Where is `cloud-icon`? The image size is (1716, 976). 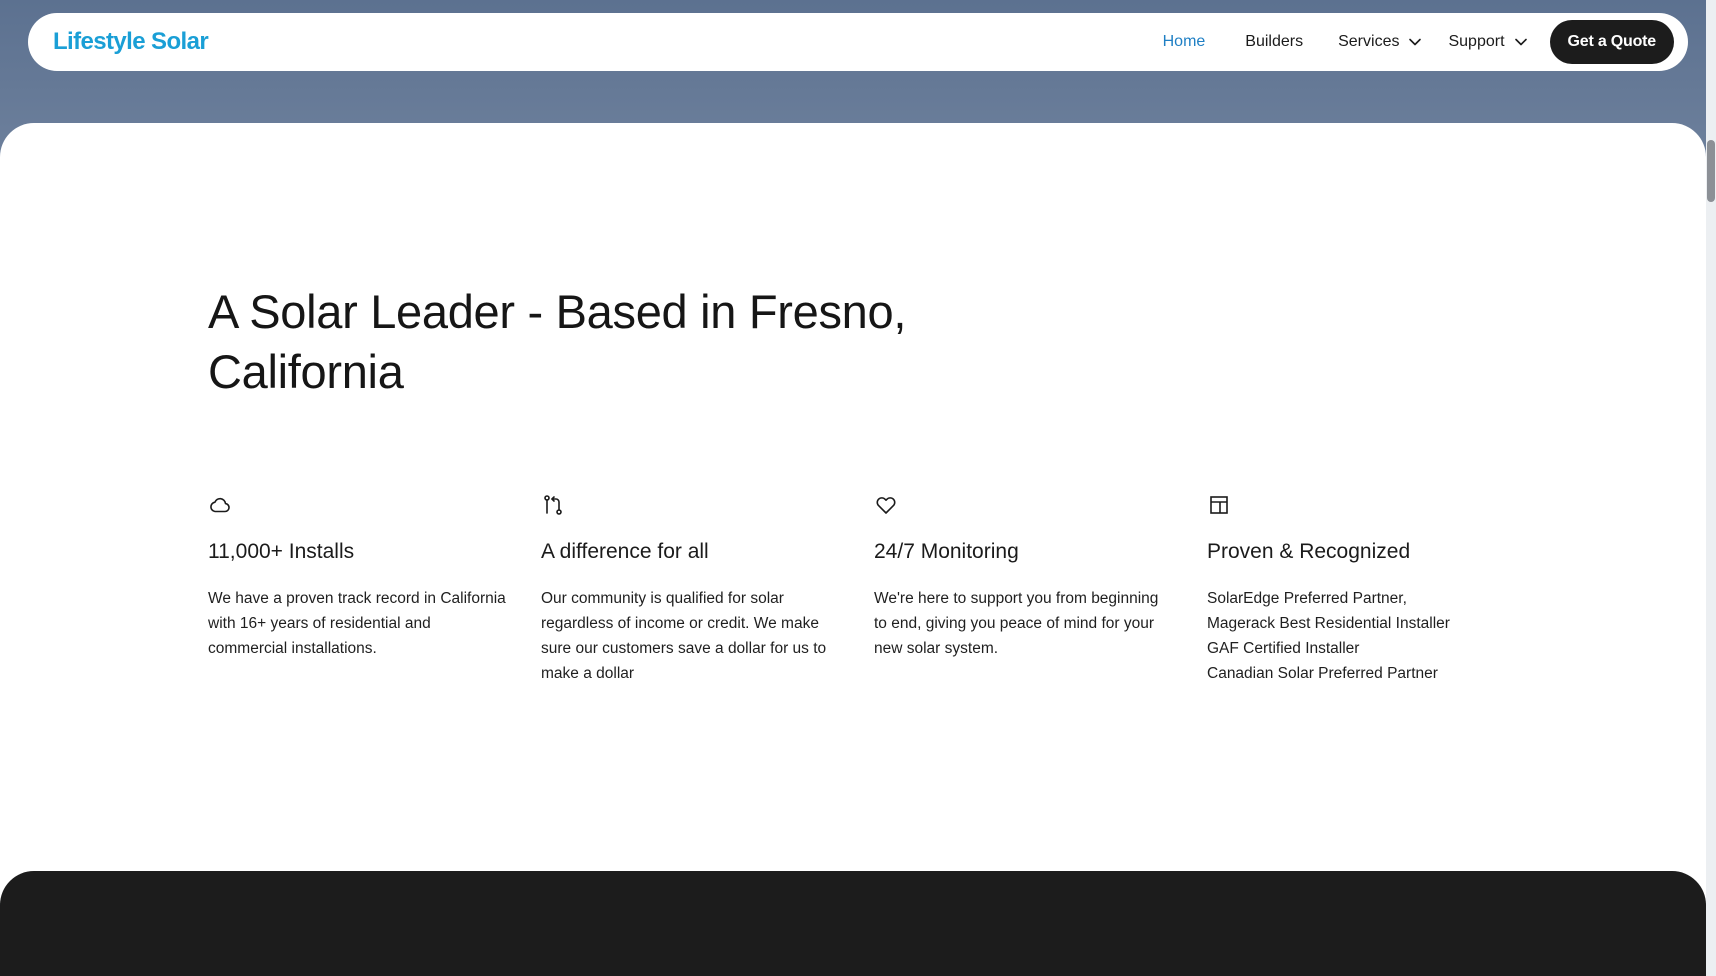 cloud-icon is located at coordinates (220, 505).